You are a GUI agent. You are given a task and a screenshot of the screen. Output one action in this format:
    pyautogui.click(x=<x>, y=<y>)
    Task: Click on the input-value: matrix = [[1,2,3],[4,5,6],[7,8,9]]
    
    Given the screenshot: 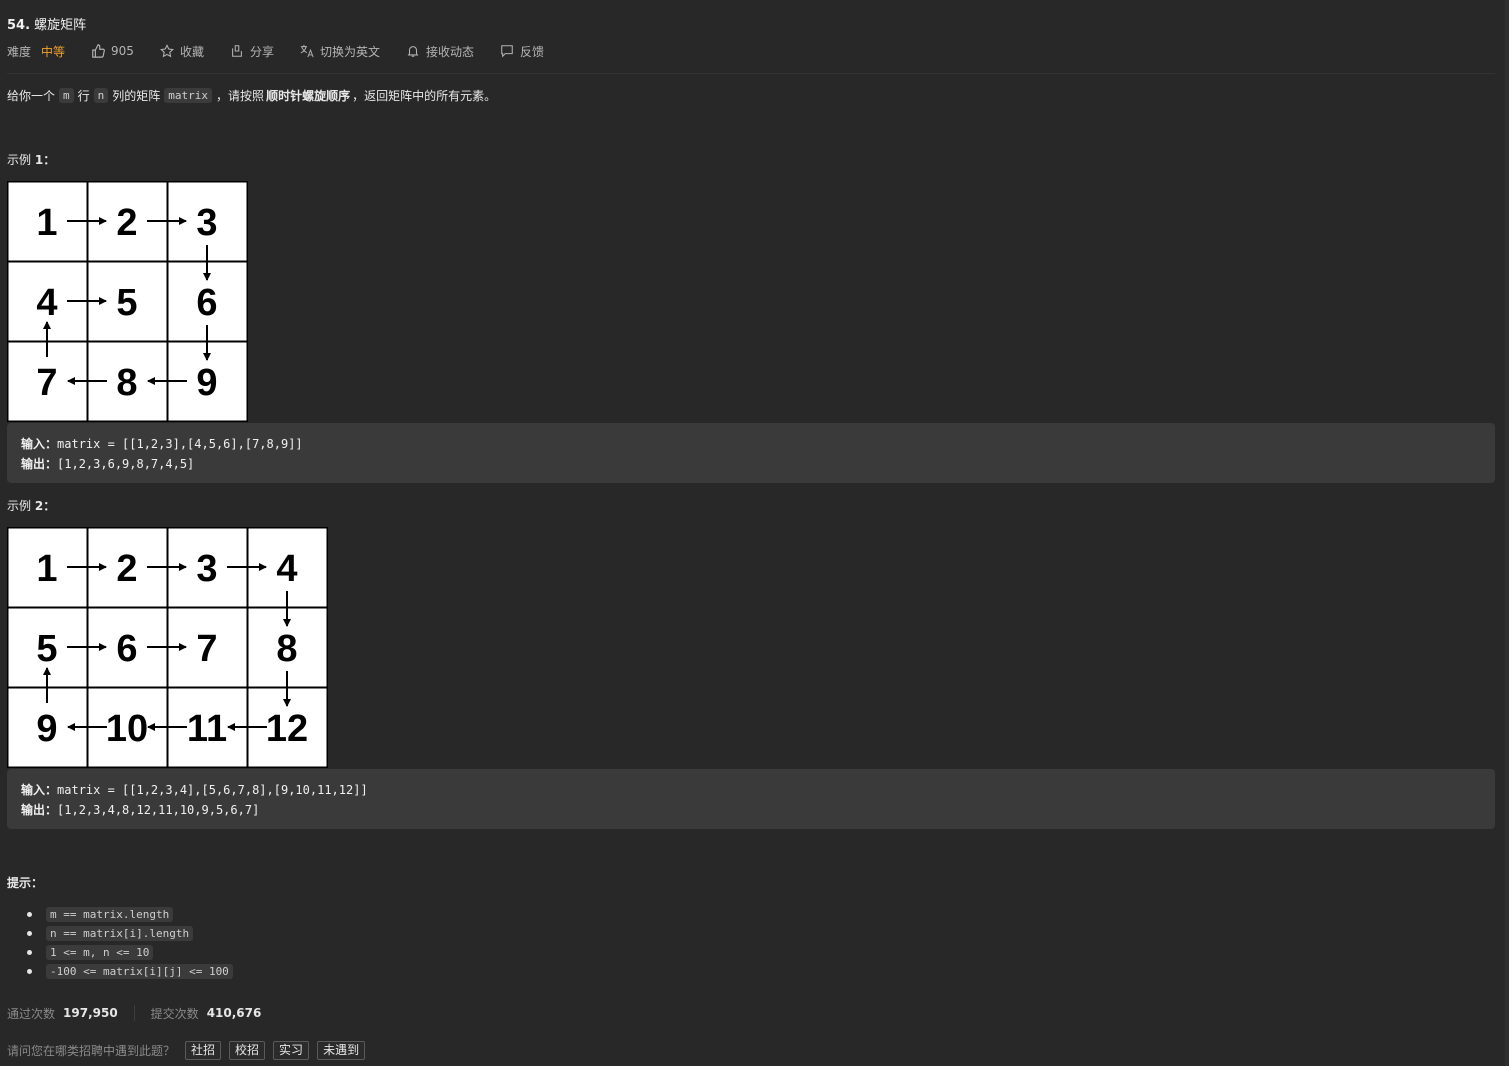 What is the action you would take?
    pyautogui.click(x=180, y=444)
    